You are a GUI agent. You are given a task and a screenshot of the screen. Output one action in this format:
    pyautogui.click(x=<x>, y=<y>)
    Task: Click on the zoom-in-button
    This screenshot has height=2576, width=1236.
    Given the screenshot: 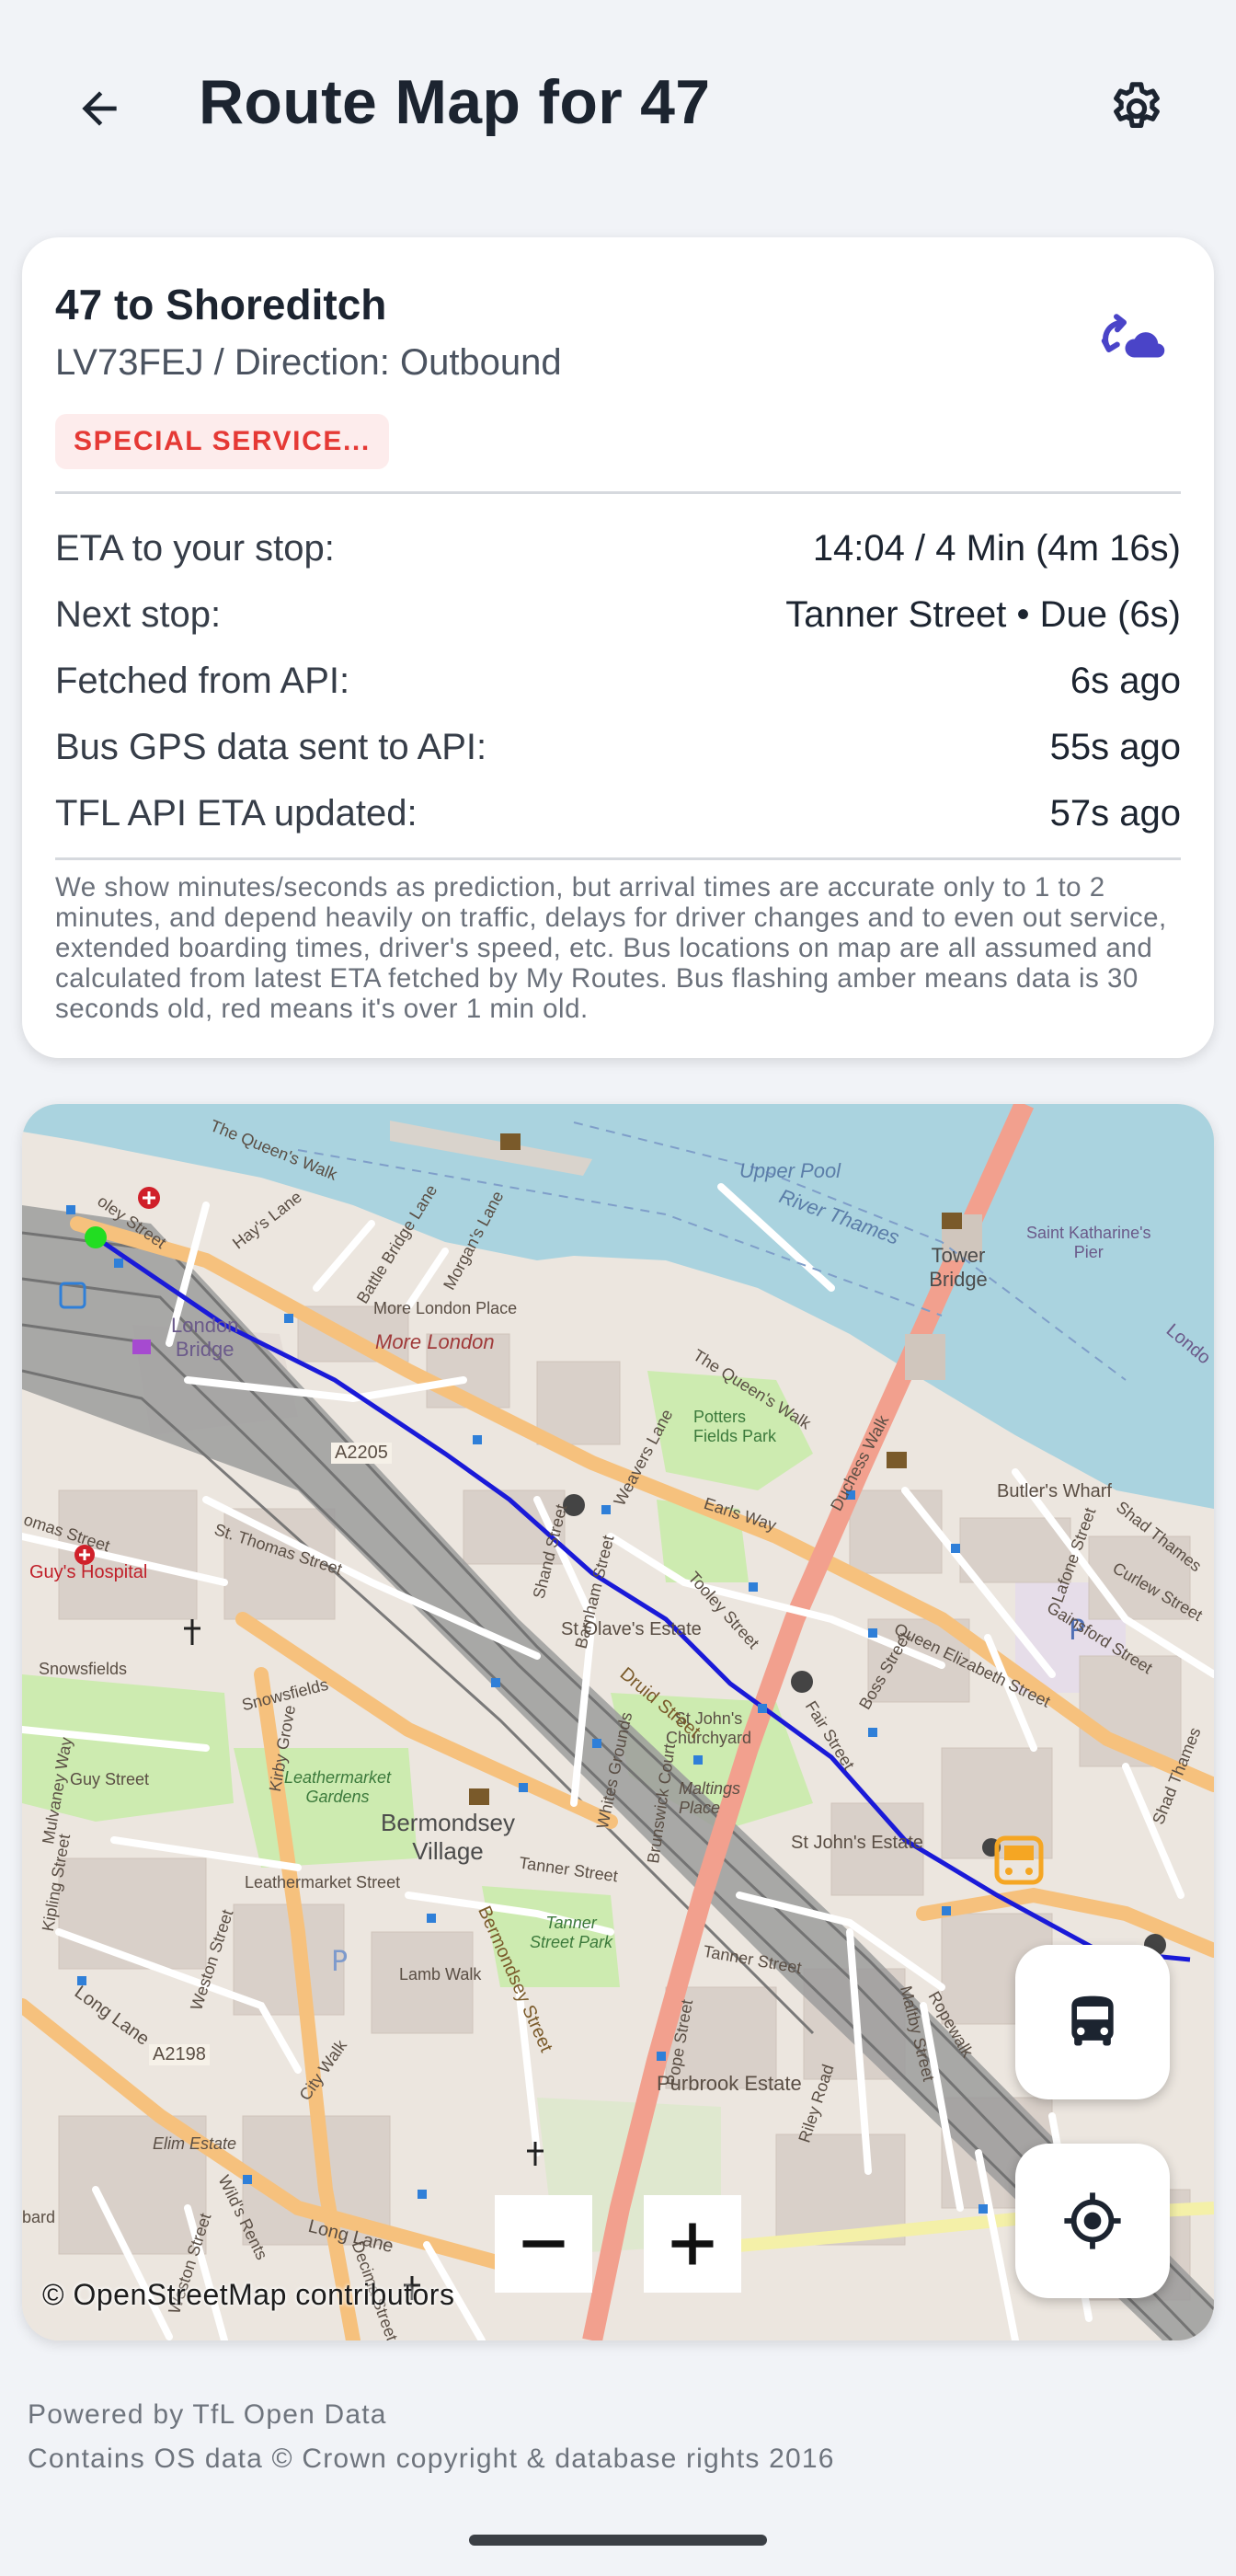 What is the action you would take?
    pyautogui.click(x=692, y=2244)
    